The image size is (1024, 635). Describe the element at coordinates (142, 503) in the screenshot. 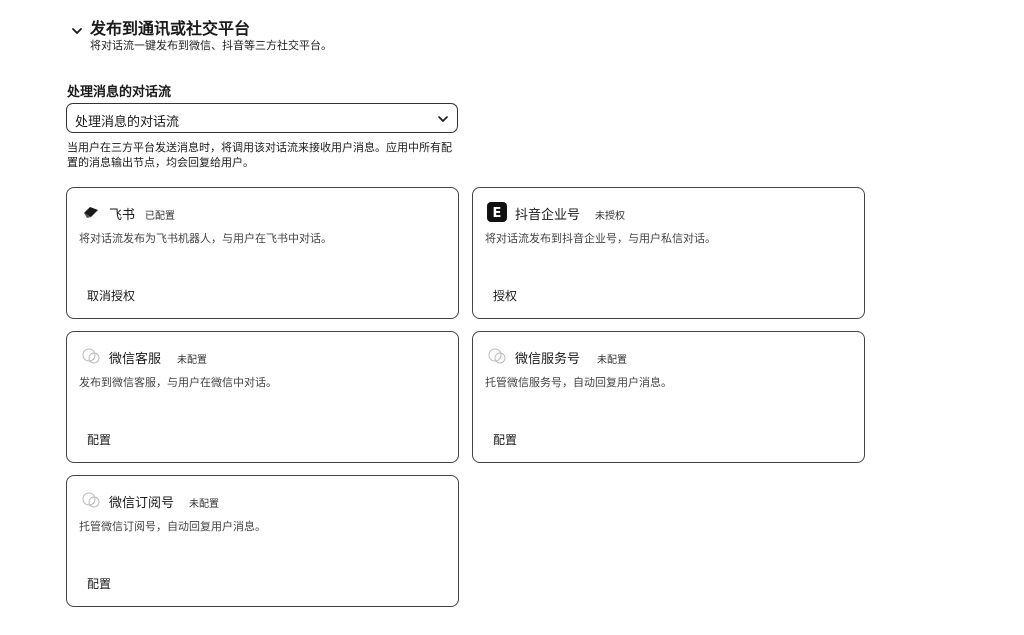

I see `card-name: 微信订阅号` at that location.